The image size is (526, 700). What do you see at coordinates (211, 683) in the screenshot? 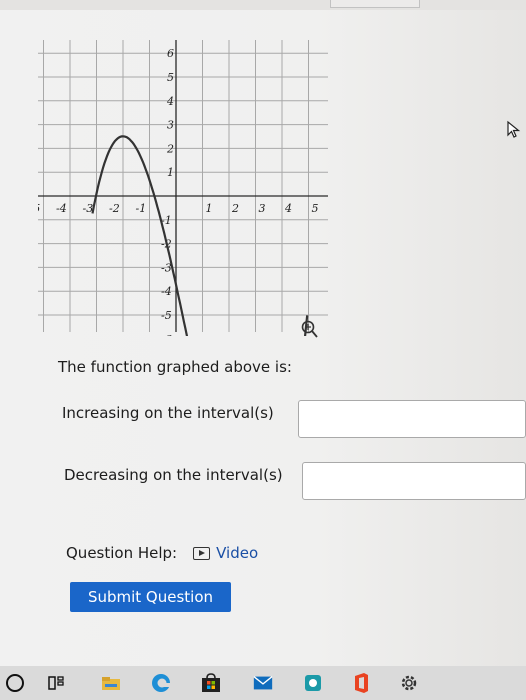
I see `store-icon` at bounding box center [211, 683].